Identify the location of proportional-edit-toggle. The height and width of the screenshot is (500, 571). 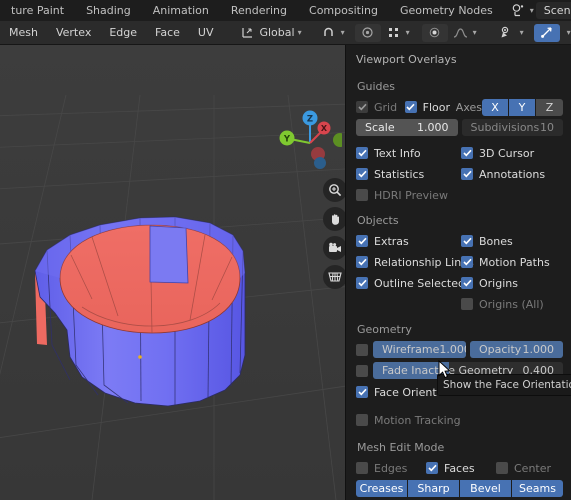
(367, 32).